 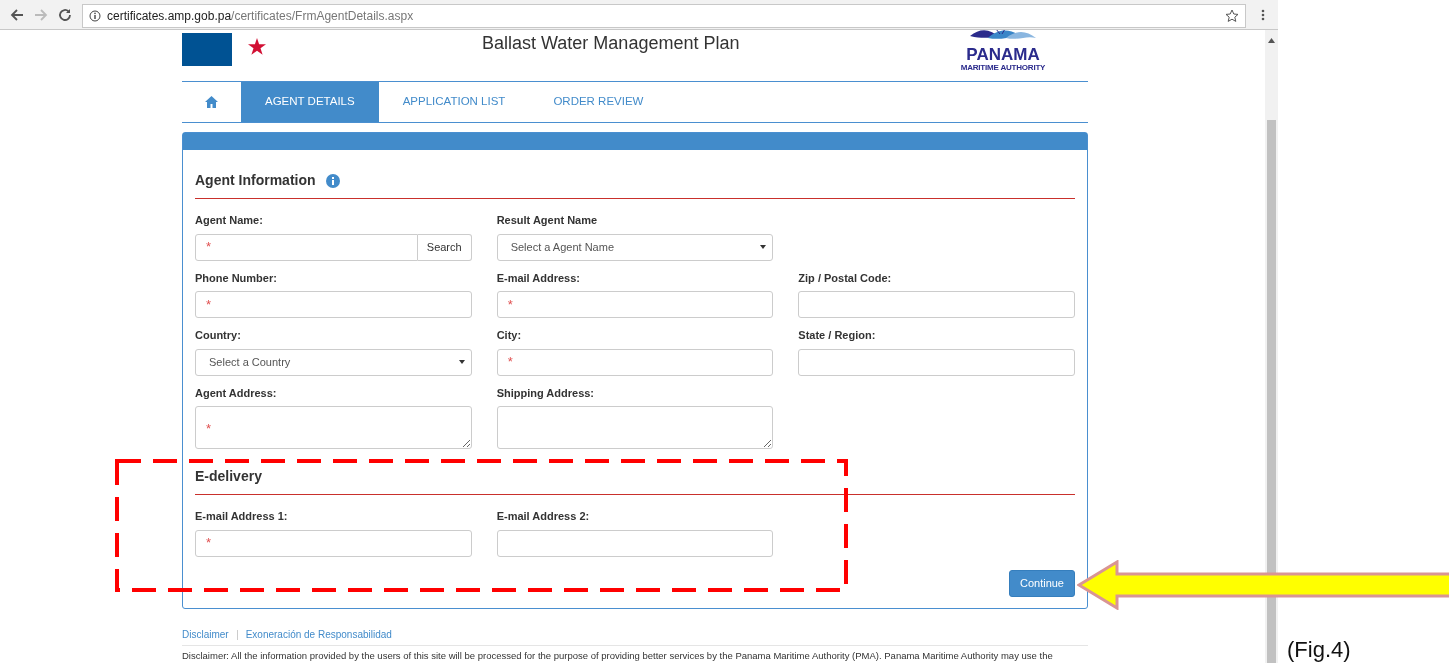 What do you see at coordinates (538, 278) in the screenshot?
I see `field-label: E-mail Address:` at bounding box center [538, 278].